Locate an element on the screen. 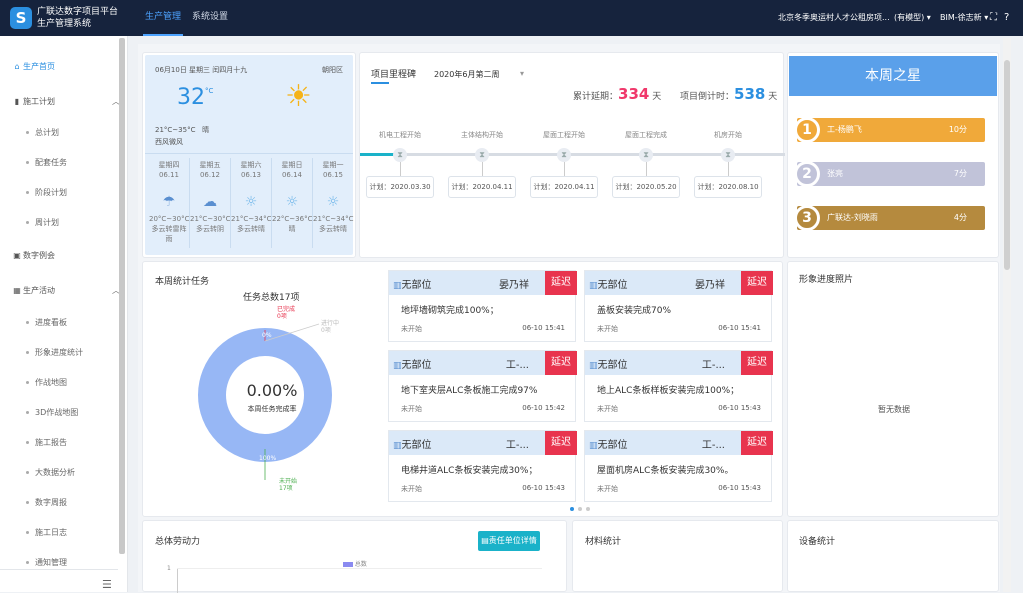  sidebar-item-notifications: 通知管理 is located at coordinates (85, 562).